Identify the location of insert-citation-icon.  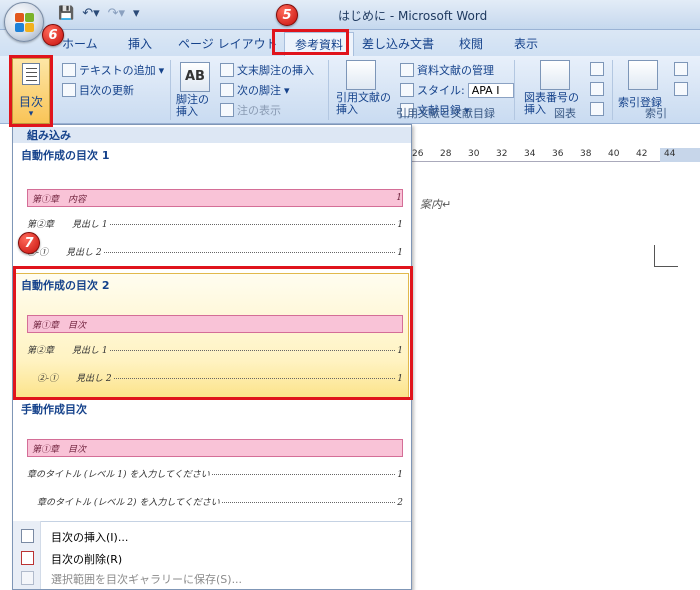
(361, 75).